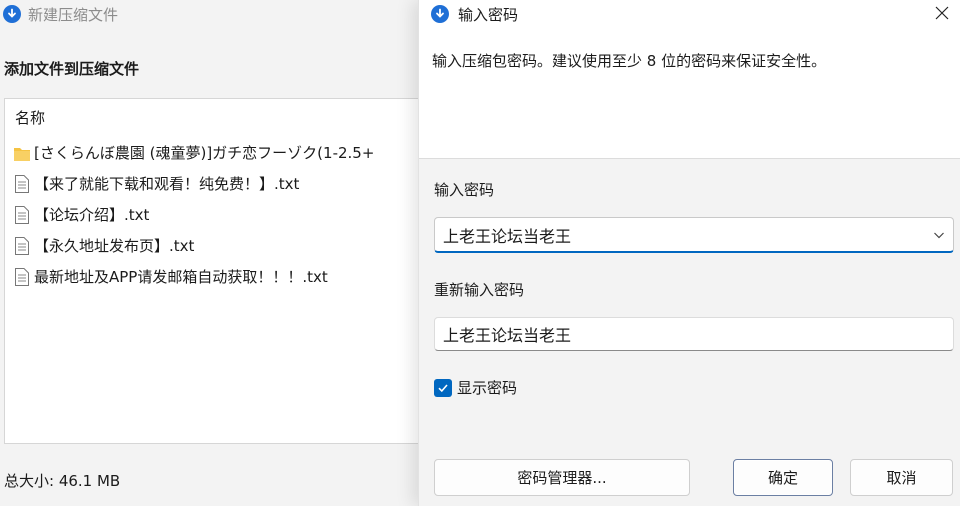 Image resolution: width=960 pixels, height=506 pixels. I want to click on ok-button: 确定, so click(783, 477).